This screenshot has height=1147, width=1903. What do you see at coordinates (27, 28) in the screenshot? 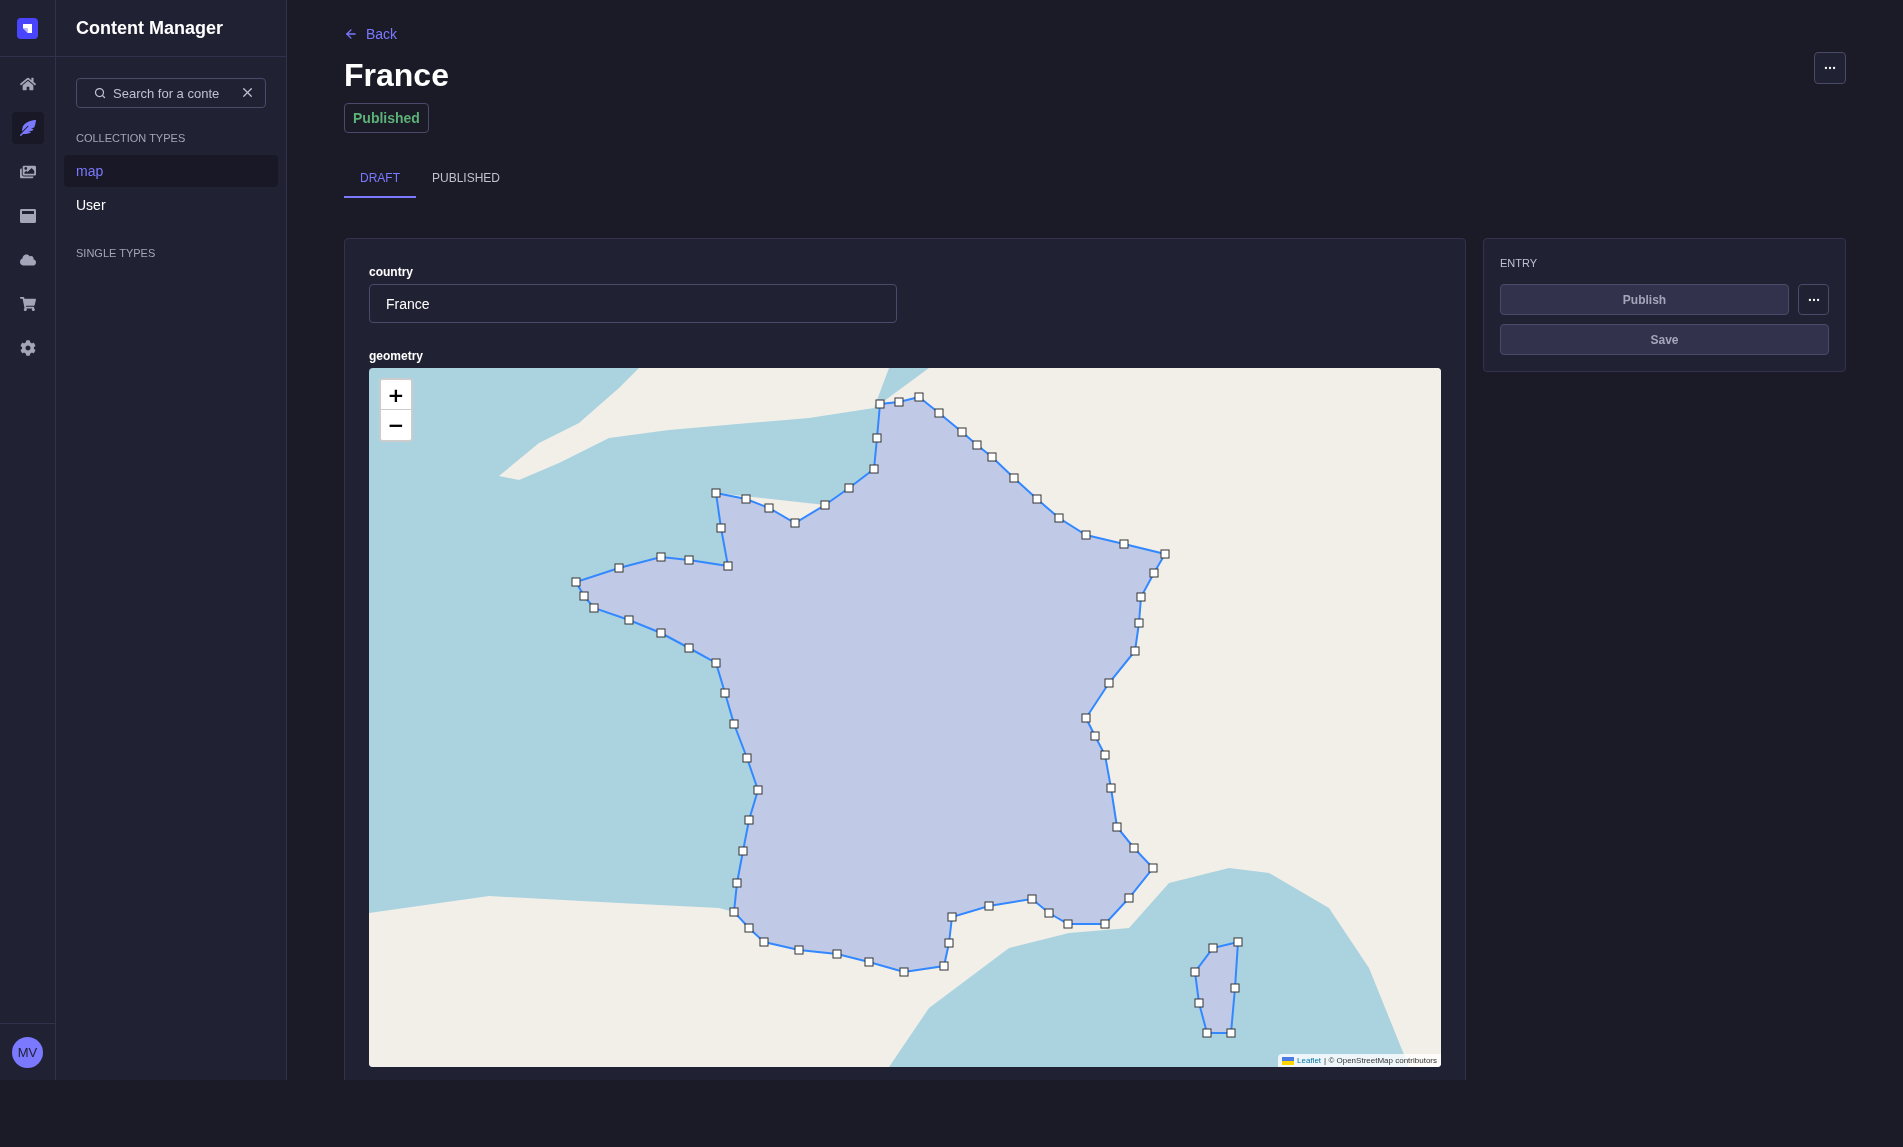
I see `logo-icon` at bounding box center [27, 28].